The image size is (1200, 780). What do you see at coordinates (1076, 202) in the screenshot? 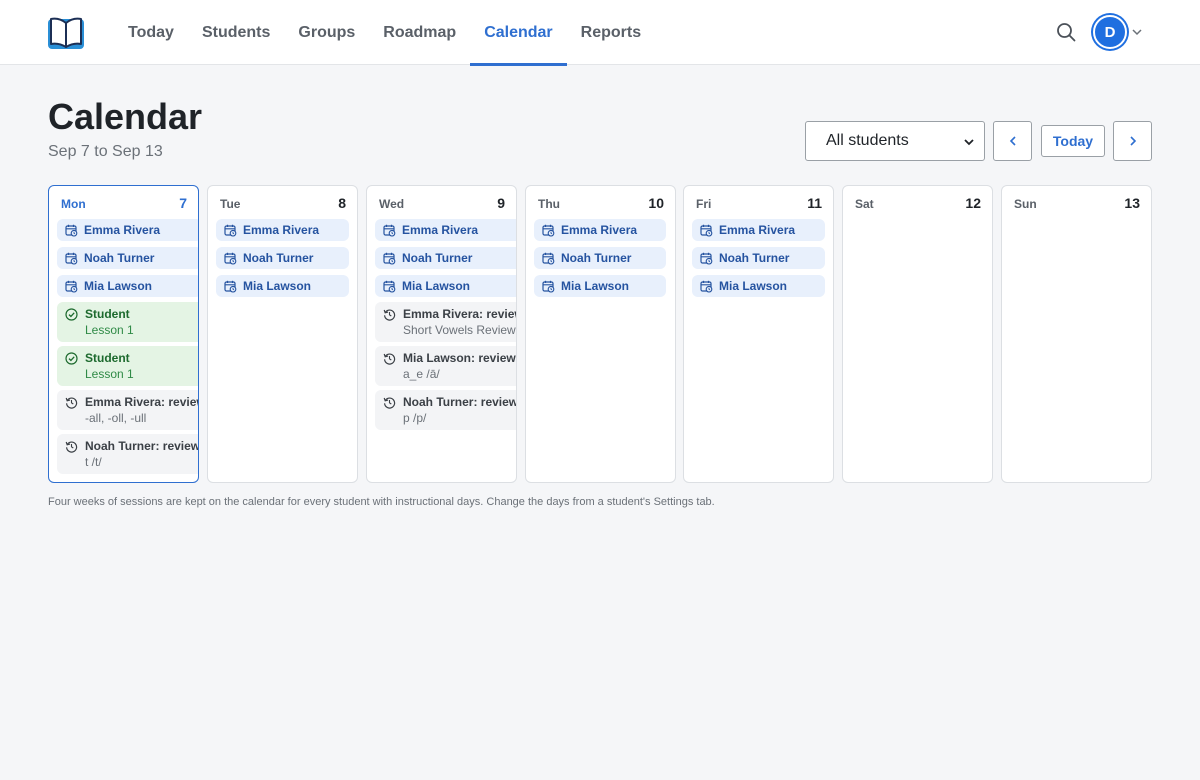
I see `day-header: Sun 13` at bounding box center [1076, 202].